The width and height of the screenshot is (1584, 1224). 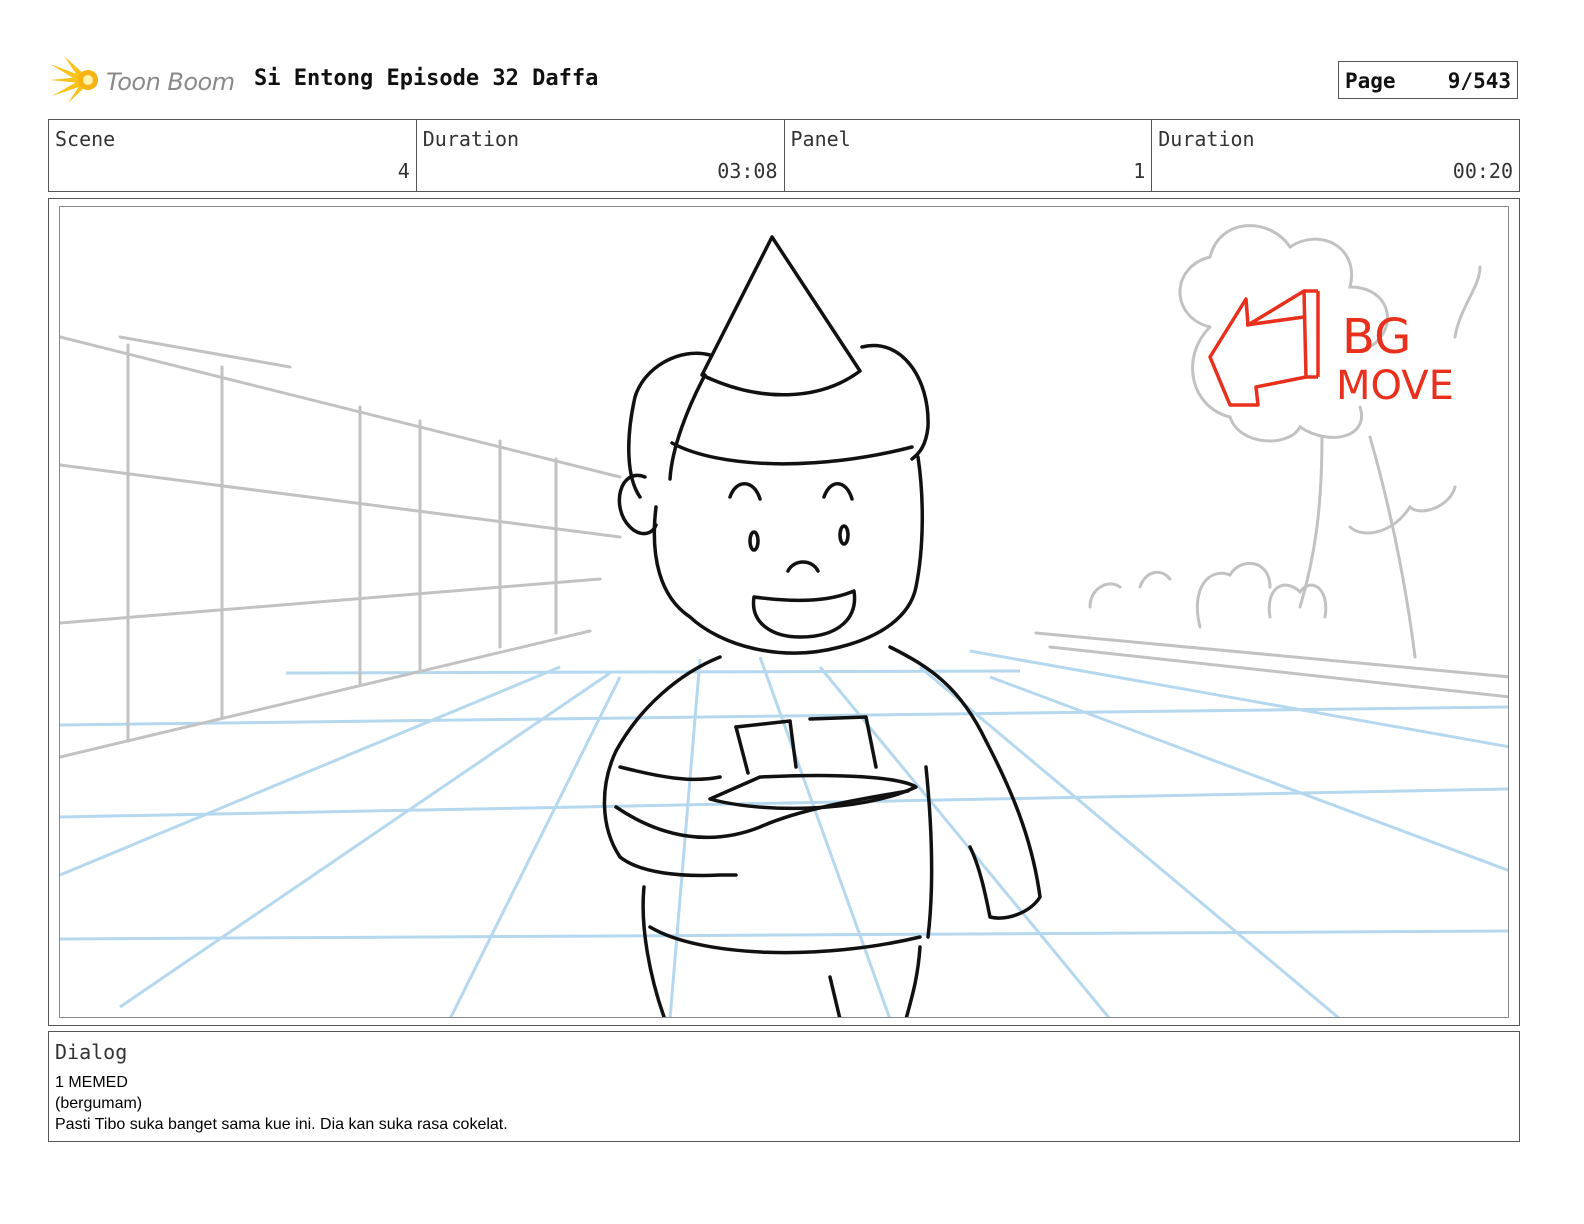 I want to click on scene-duration-label: Duration, so click(x=471, y=139).